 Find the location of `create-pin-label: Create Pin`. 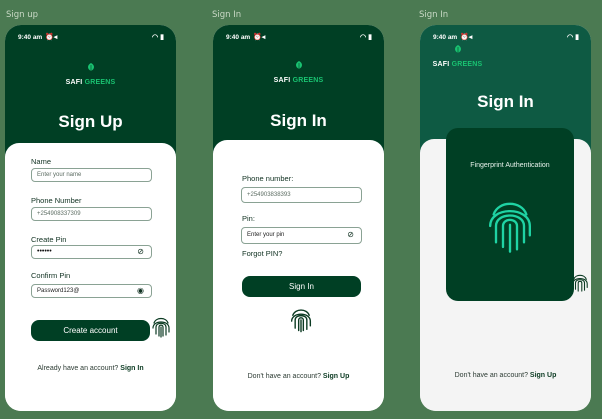

create-pin-label: Create Pin is located at coordinates (49, 239).